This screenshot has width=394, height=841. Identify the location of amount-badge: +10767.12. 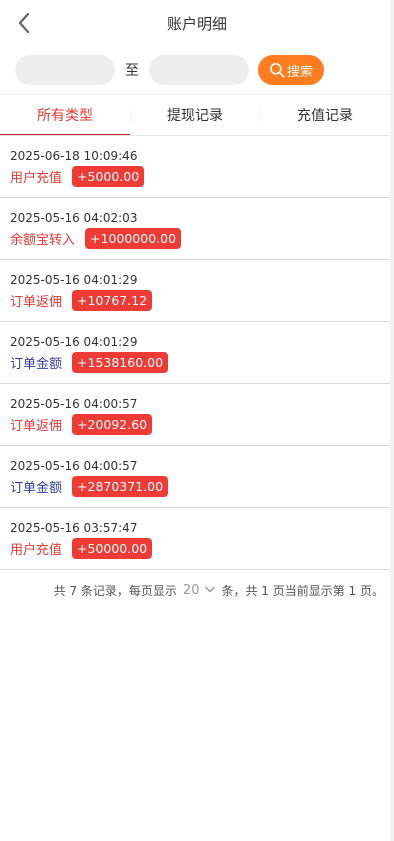
(112, 300).